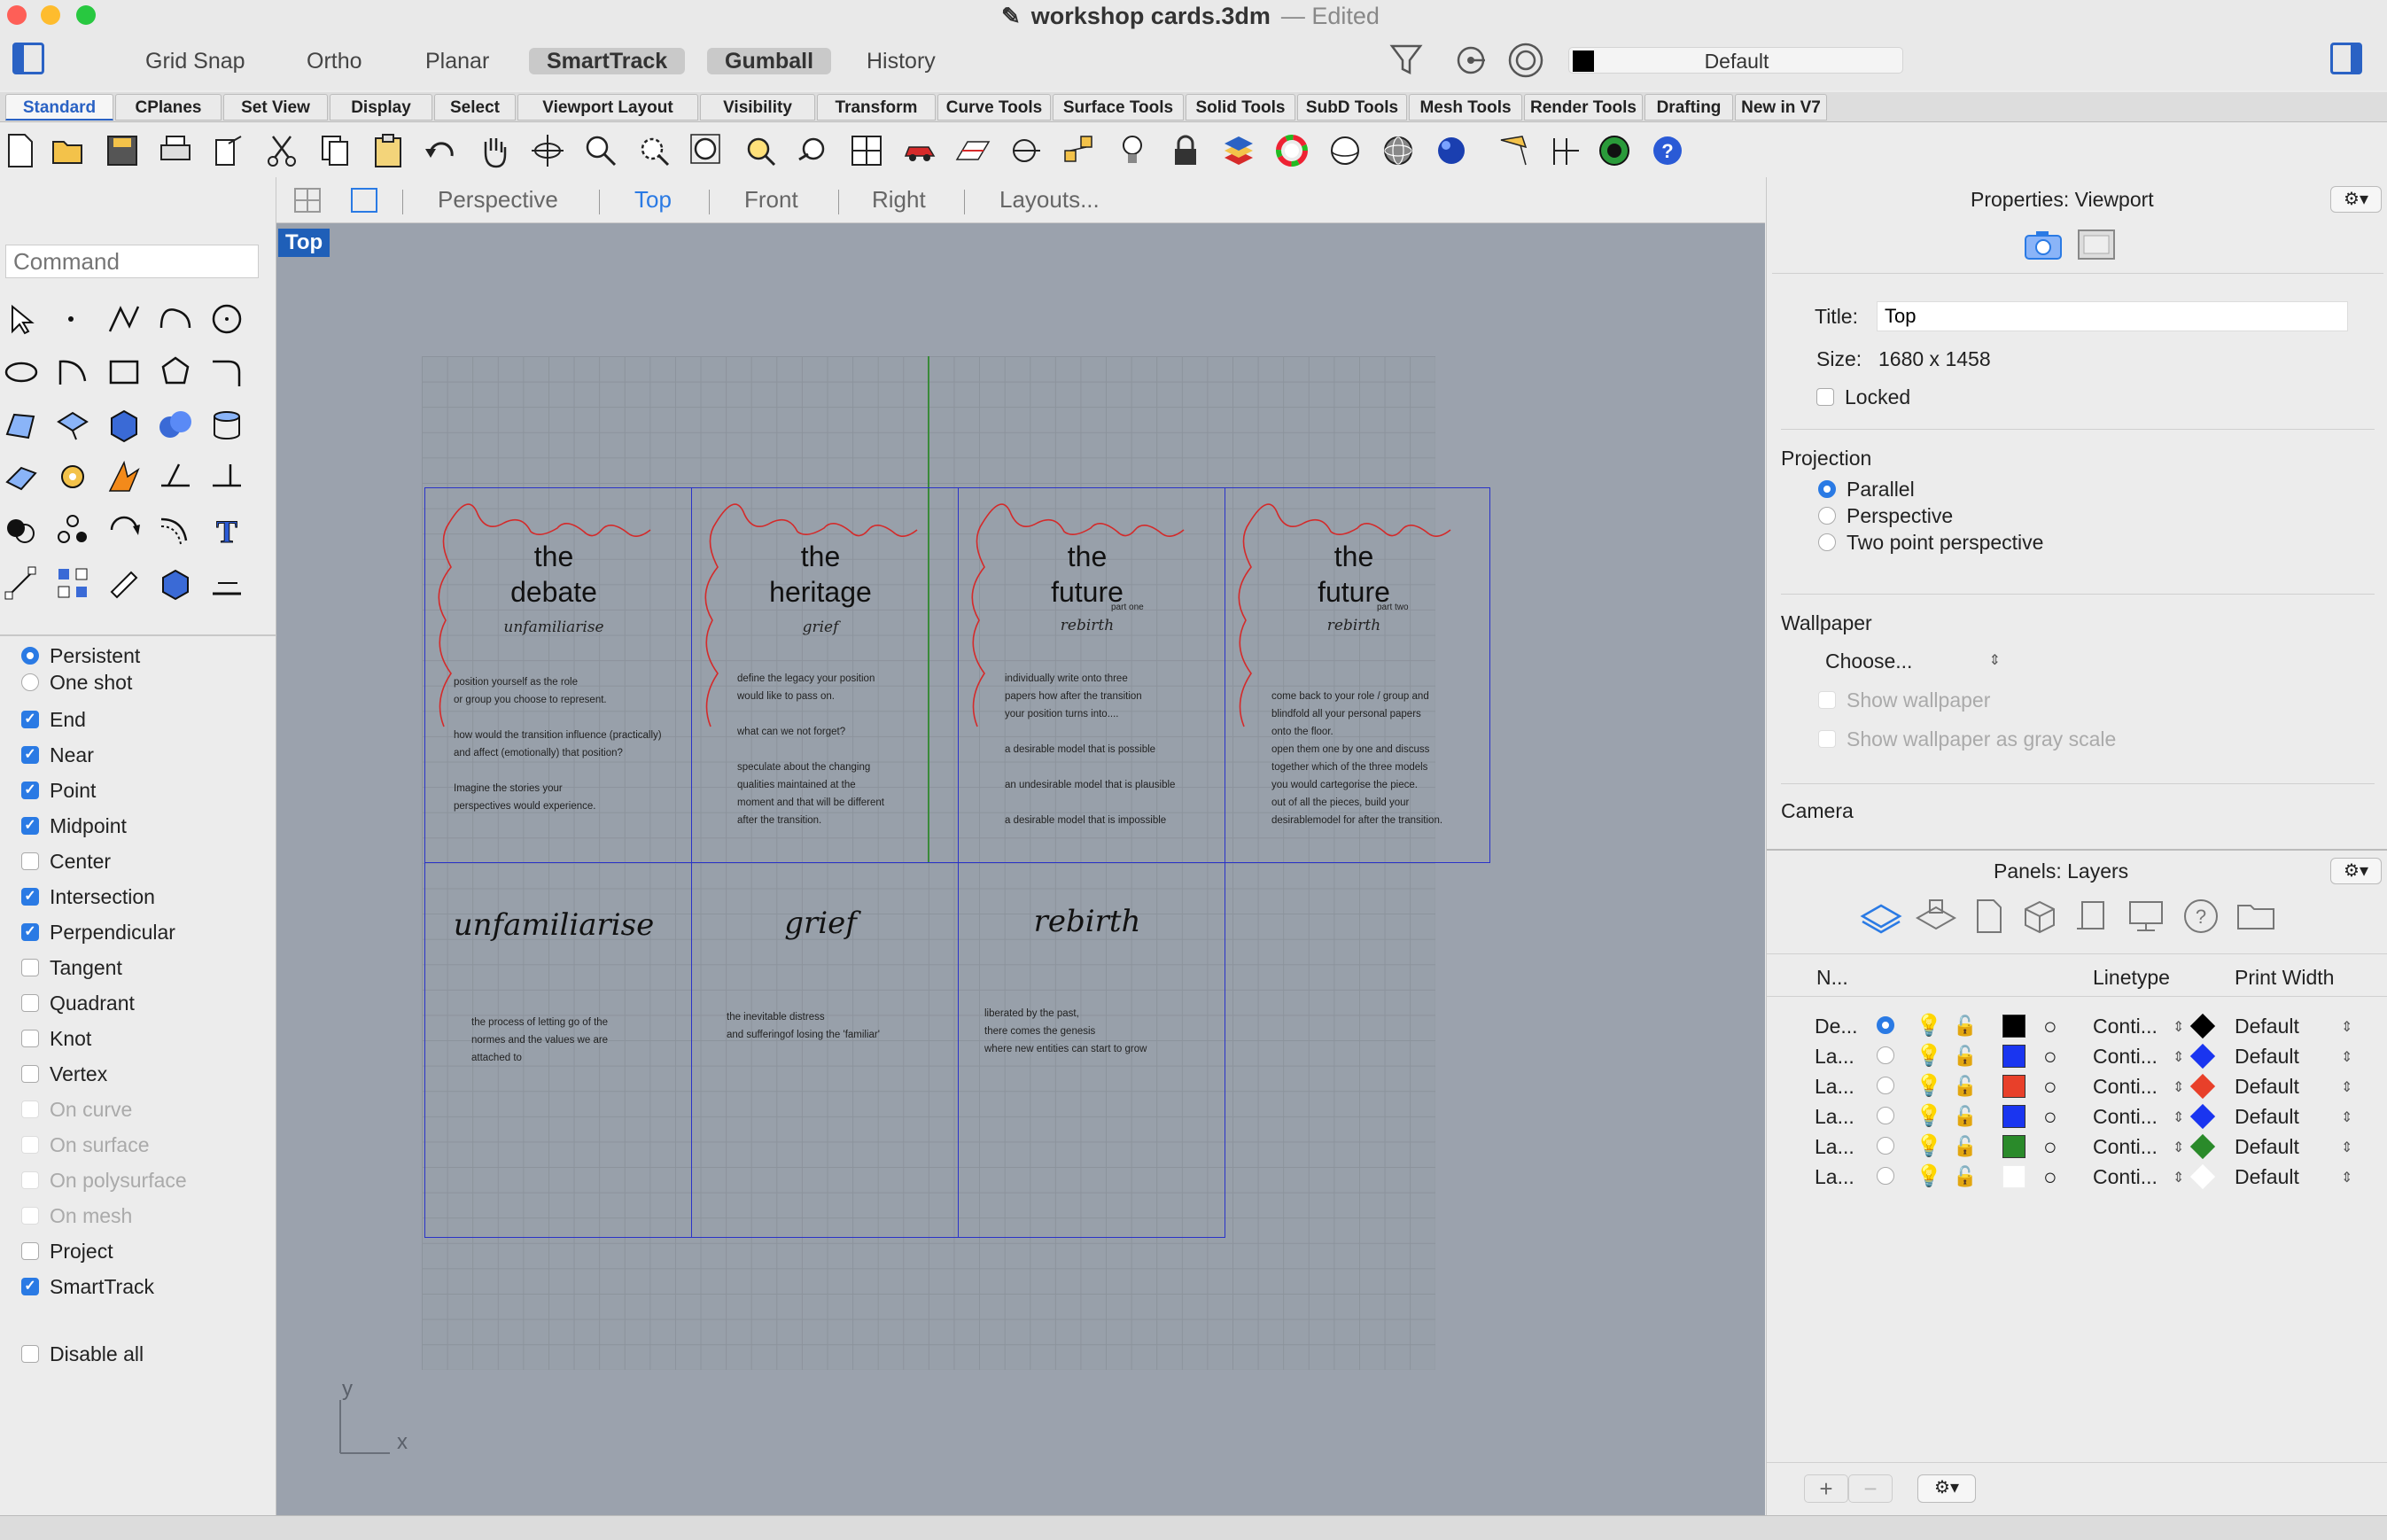  Describe the element at coordinates (2346, 58) in the screenshot. I see `sidebar-right-toggle-icon` at that location.